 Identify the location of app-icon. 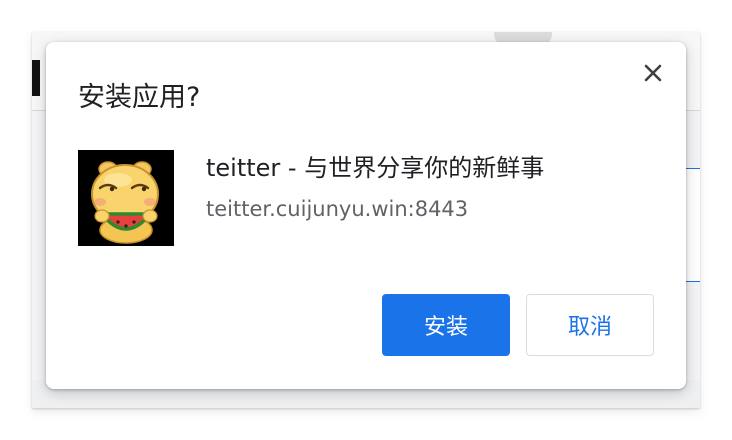
(126, 198).